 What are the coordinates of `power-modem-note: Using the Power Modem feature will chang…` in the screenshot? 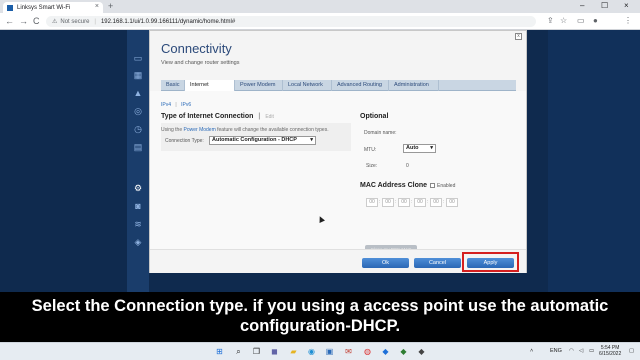 It's located at (245, 130).